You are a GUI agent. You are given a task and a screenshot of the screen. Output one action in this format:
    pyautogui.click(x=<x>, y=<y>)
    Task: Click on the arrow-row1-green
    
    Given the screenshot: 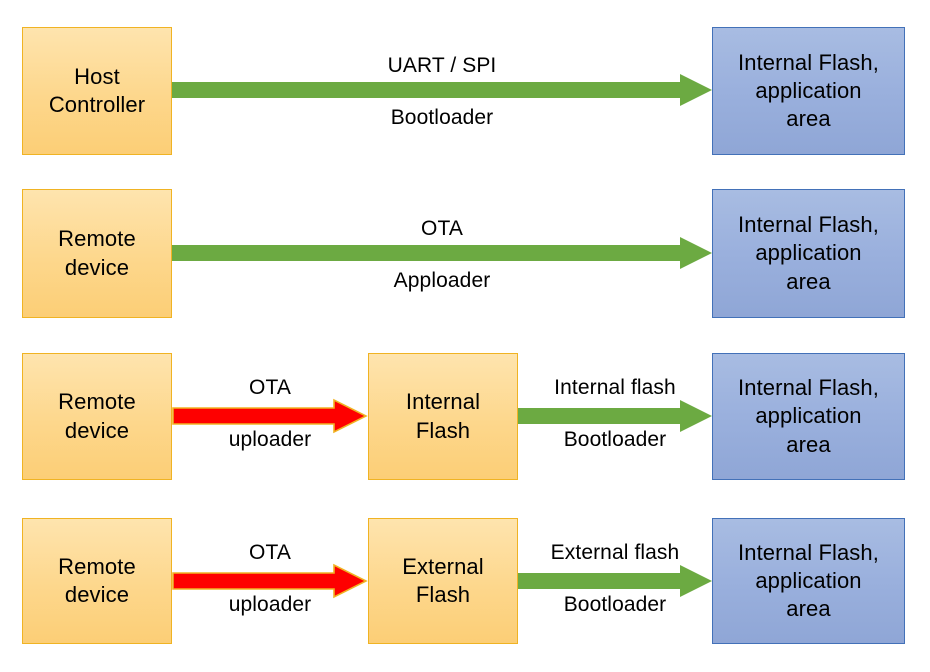 What is the action you would take?
    pyautogui.click(x=442, y=90)
    